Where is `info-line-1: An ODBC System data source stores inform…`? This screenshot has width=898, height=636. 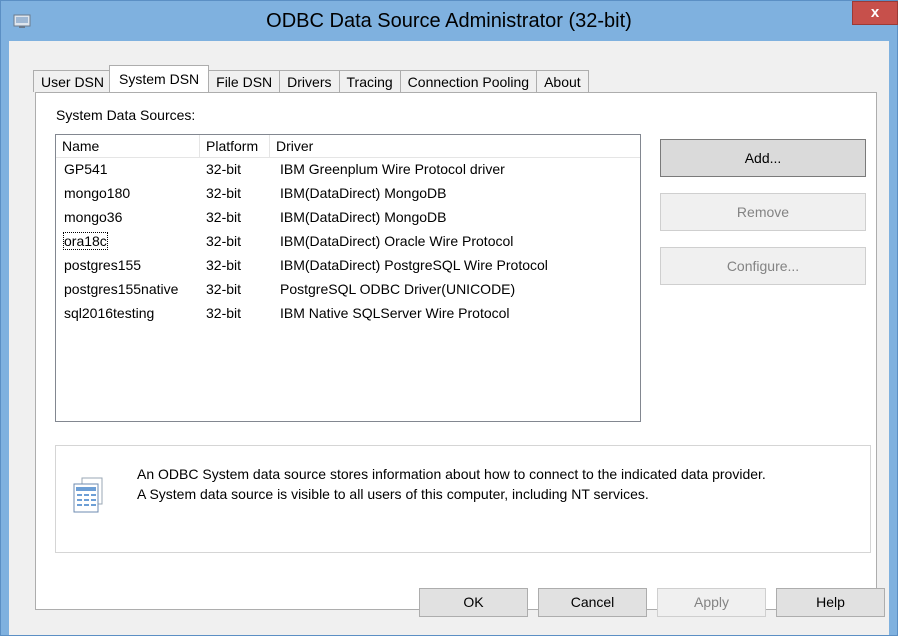 info-line-1: An ODBC System data source stores inform… is located at coordinates (451, 474).